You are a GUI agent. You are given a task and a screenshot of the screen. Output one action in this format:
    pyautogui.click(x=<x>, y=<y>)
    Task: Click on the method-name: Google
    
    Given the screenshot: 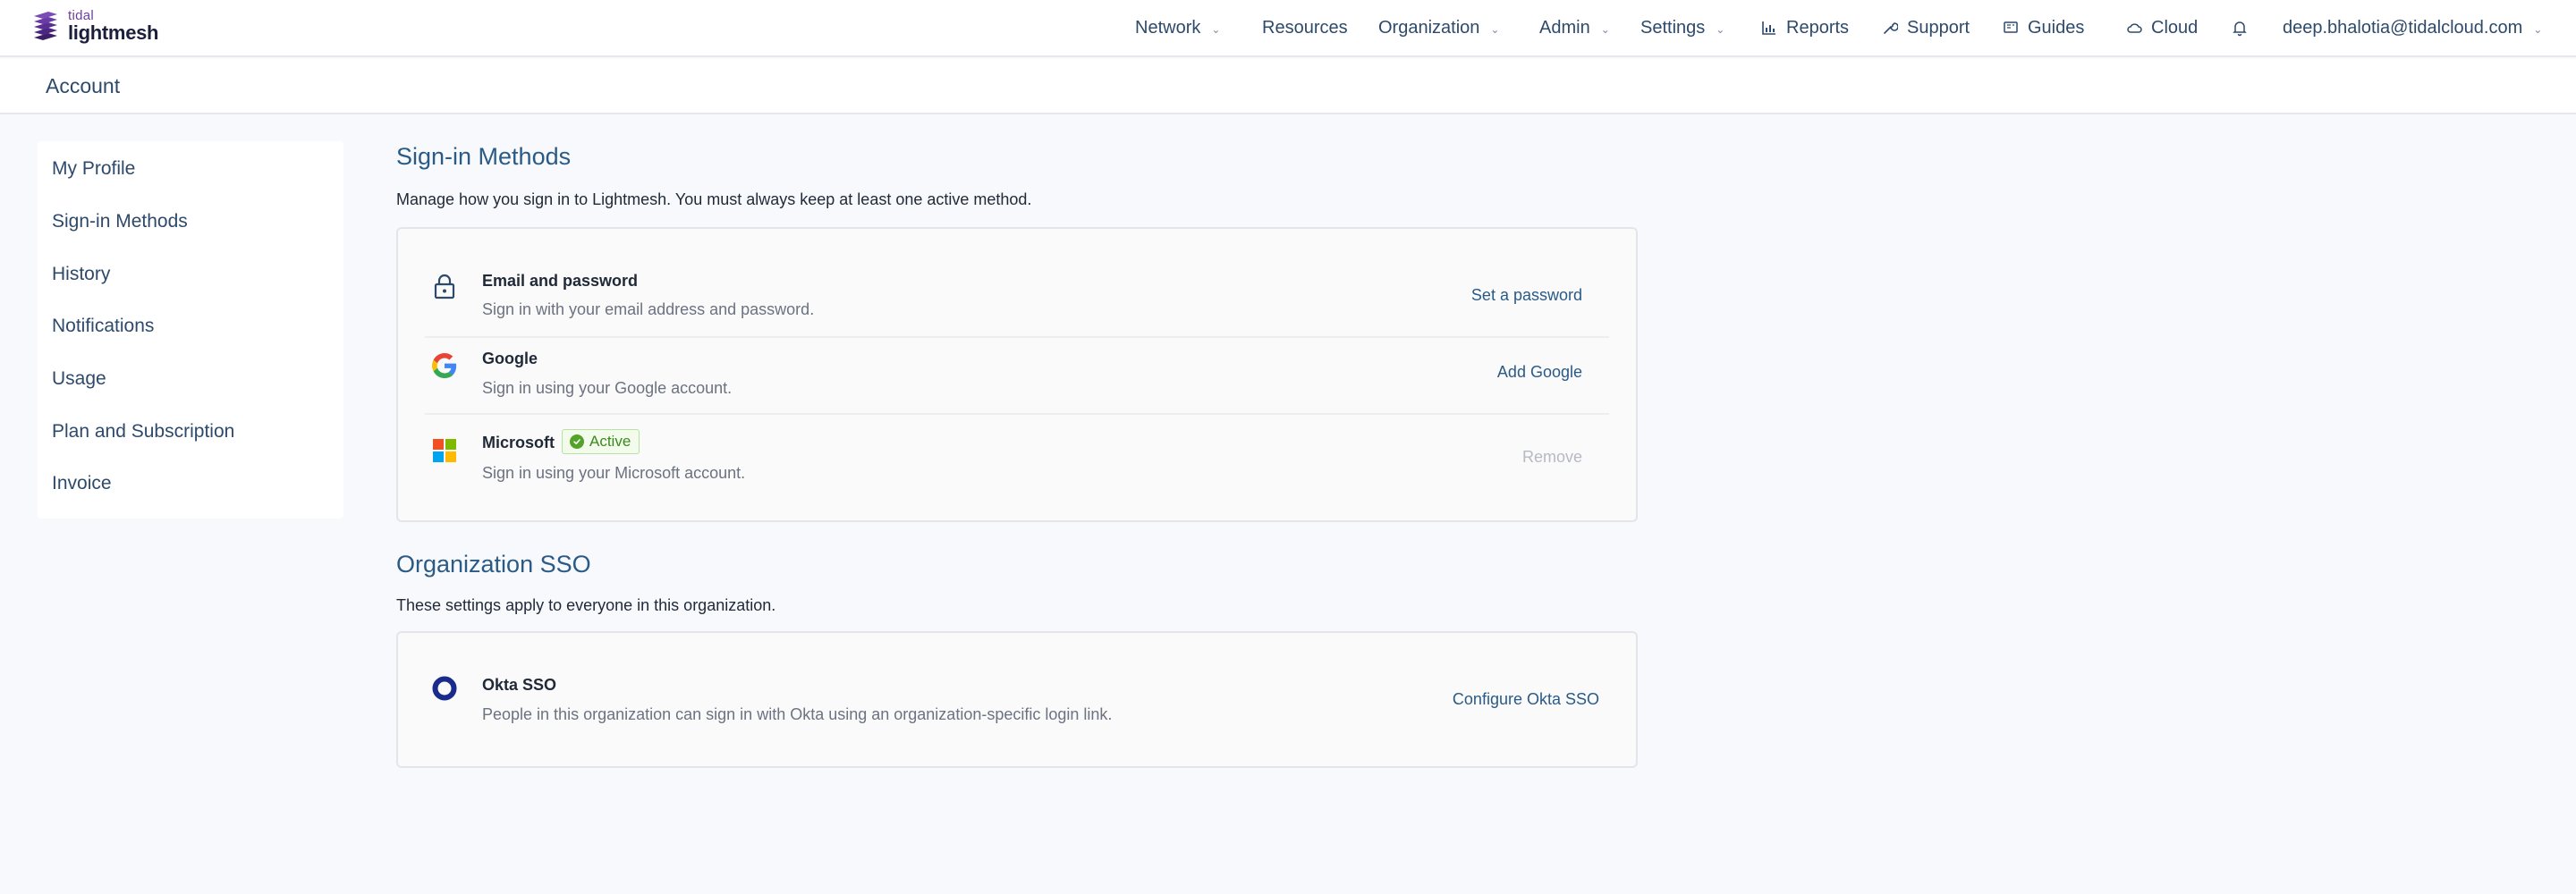 What is the action you would take?
    pyautogui.click(x=510, y=358)
    